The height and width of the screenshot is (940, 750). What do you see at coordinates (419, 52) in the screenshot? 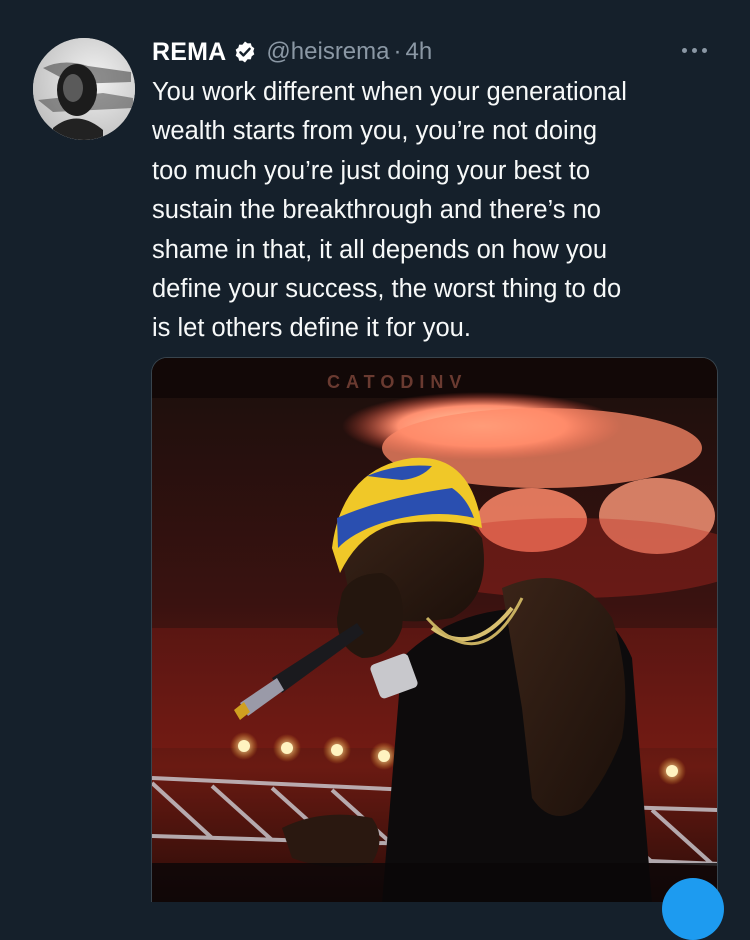
I see `tweet-timestamp: 4h` at bounding box center [419, 52].